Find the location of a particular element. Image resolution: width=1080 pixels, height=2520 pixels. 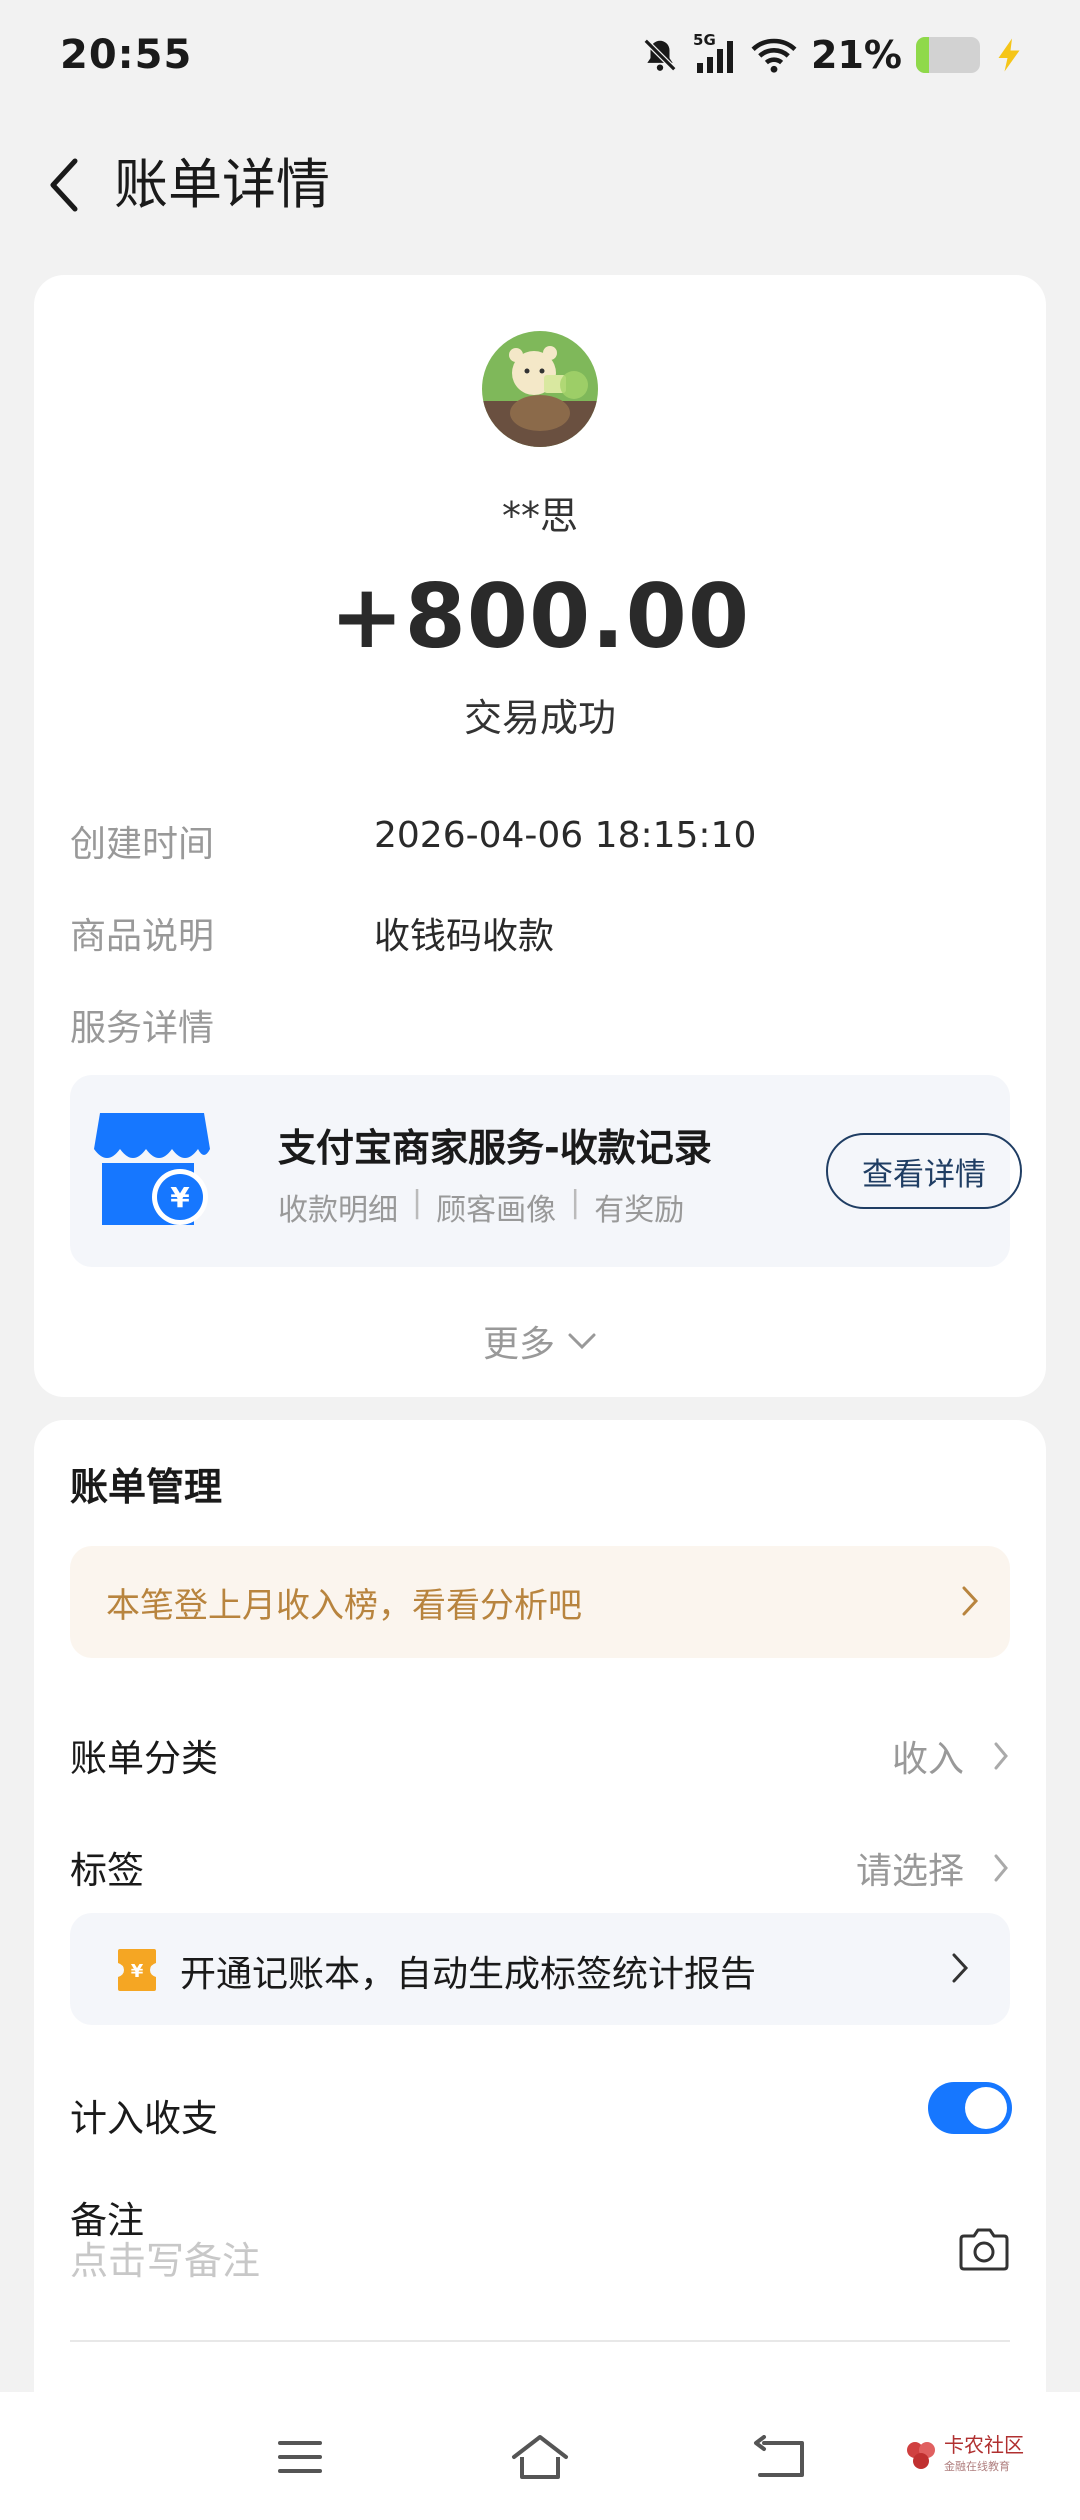

home-button is located at coordinates (540, 2457).